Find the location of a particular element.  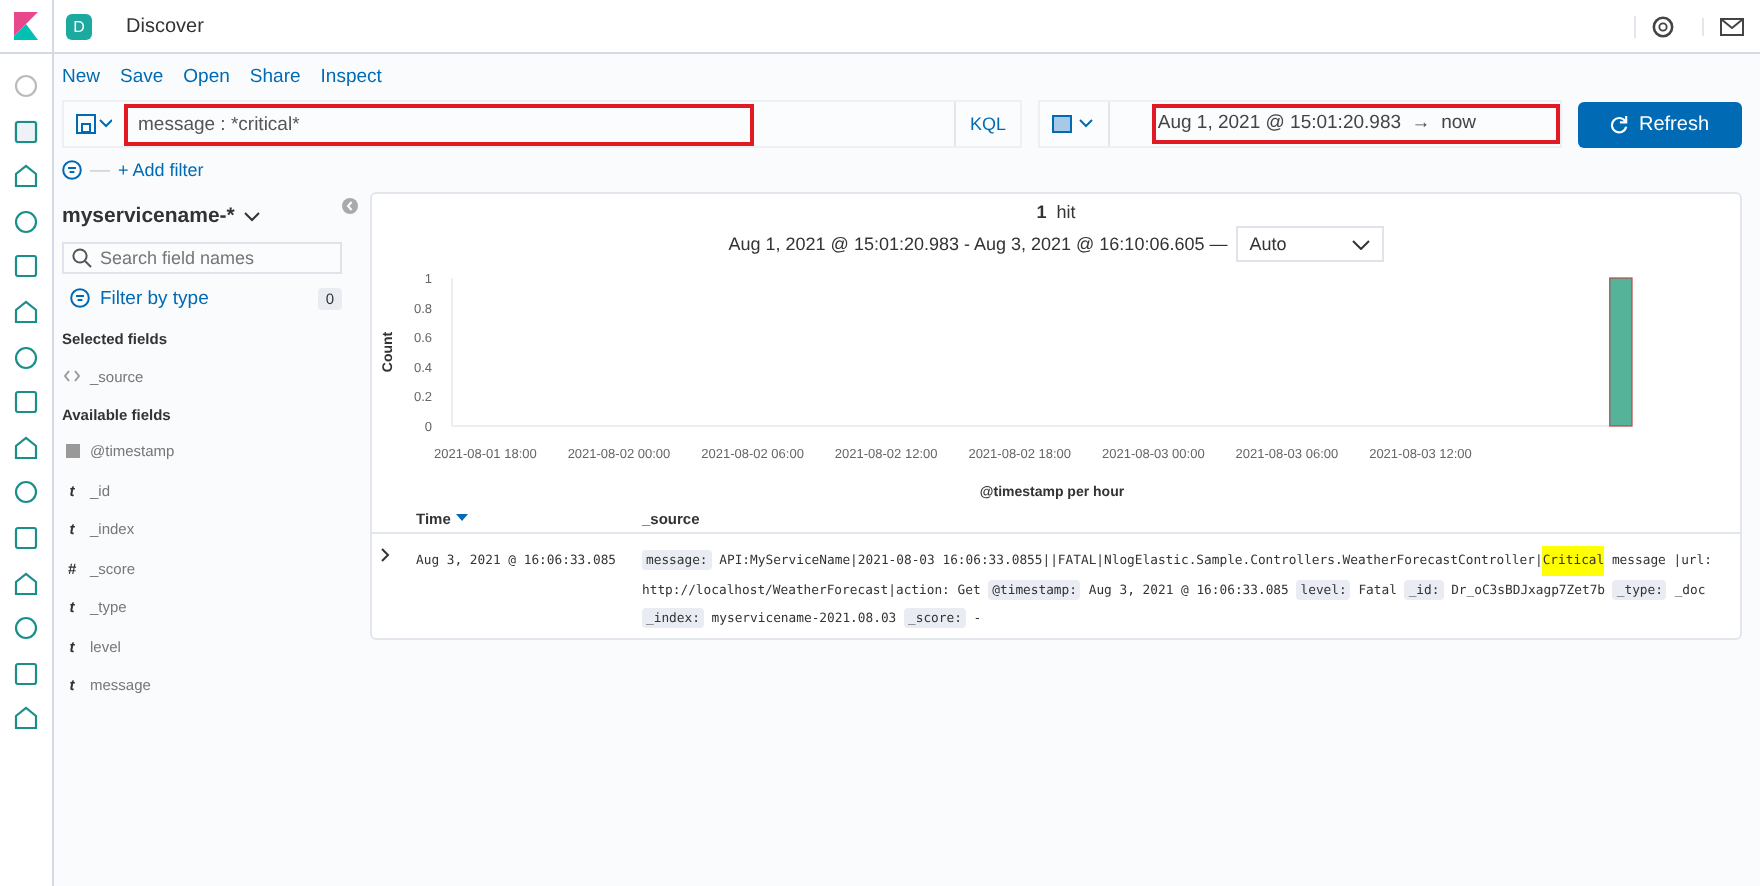

menu-link: Open is located at coordinates (206, 79).